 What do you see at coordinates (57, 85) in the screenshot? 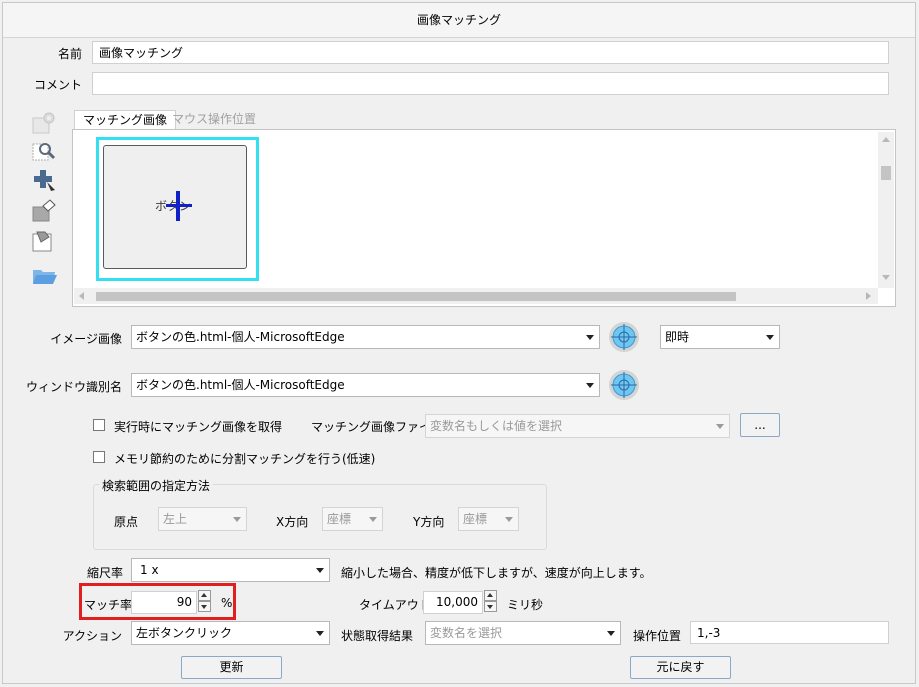
I see `comment-label: コメント` at bounding box center [57, 85].